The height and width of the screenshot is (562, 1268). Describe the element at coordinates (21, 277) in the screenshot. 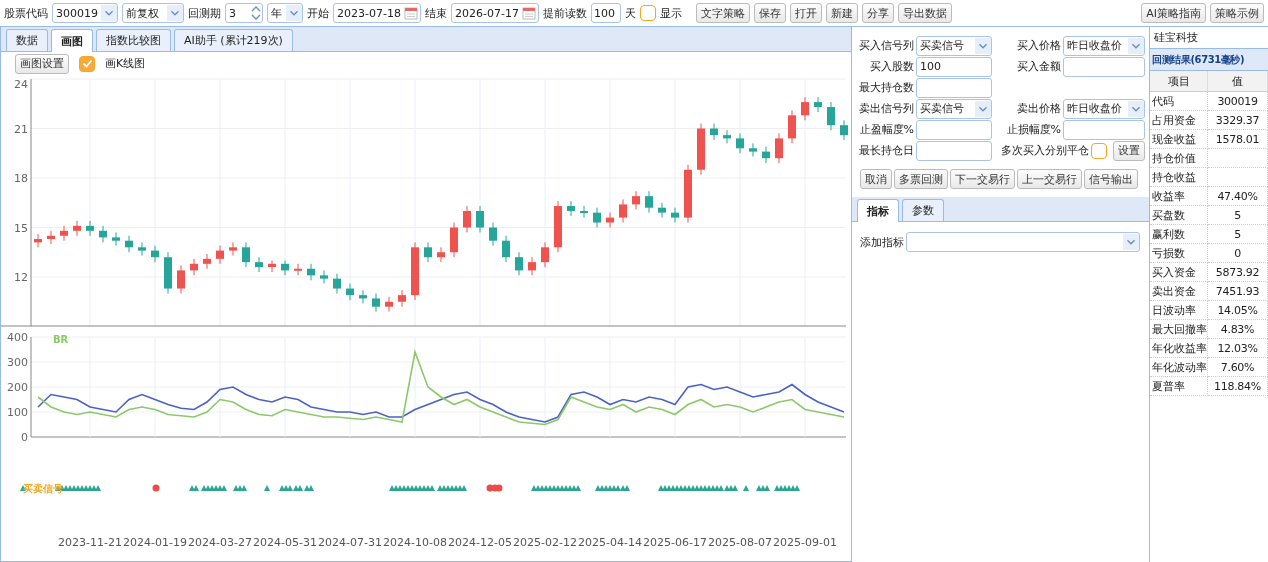

I see `y-tick-label: 12` at that location.